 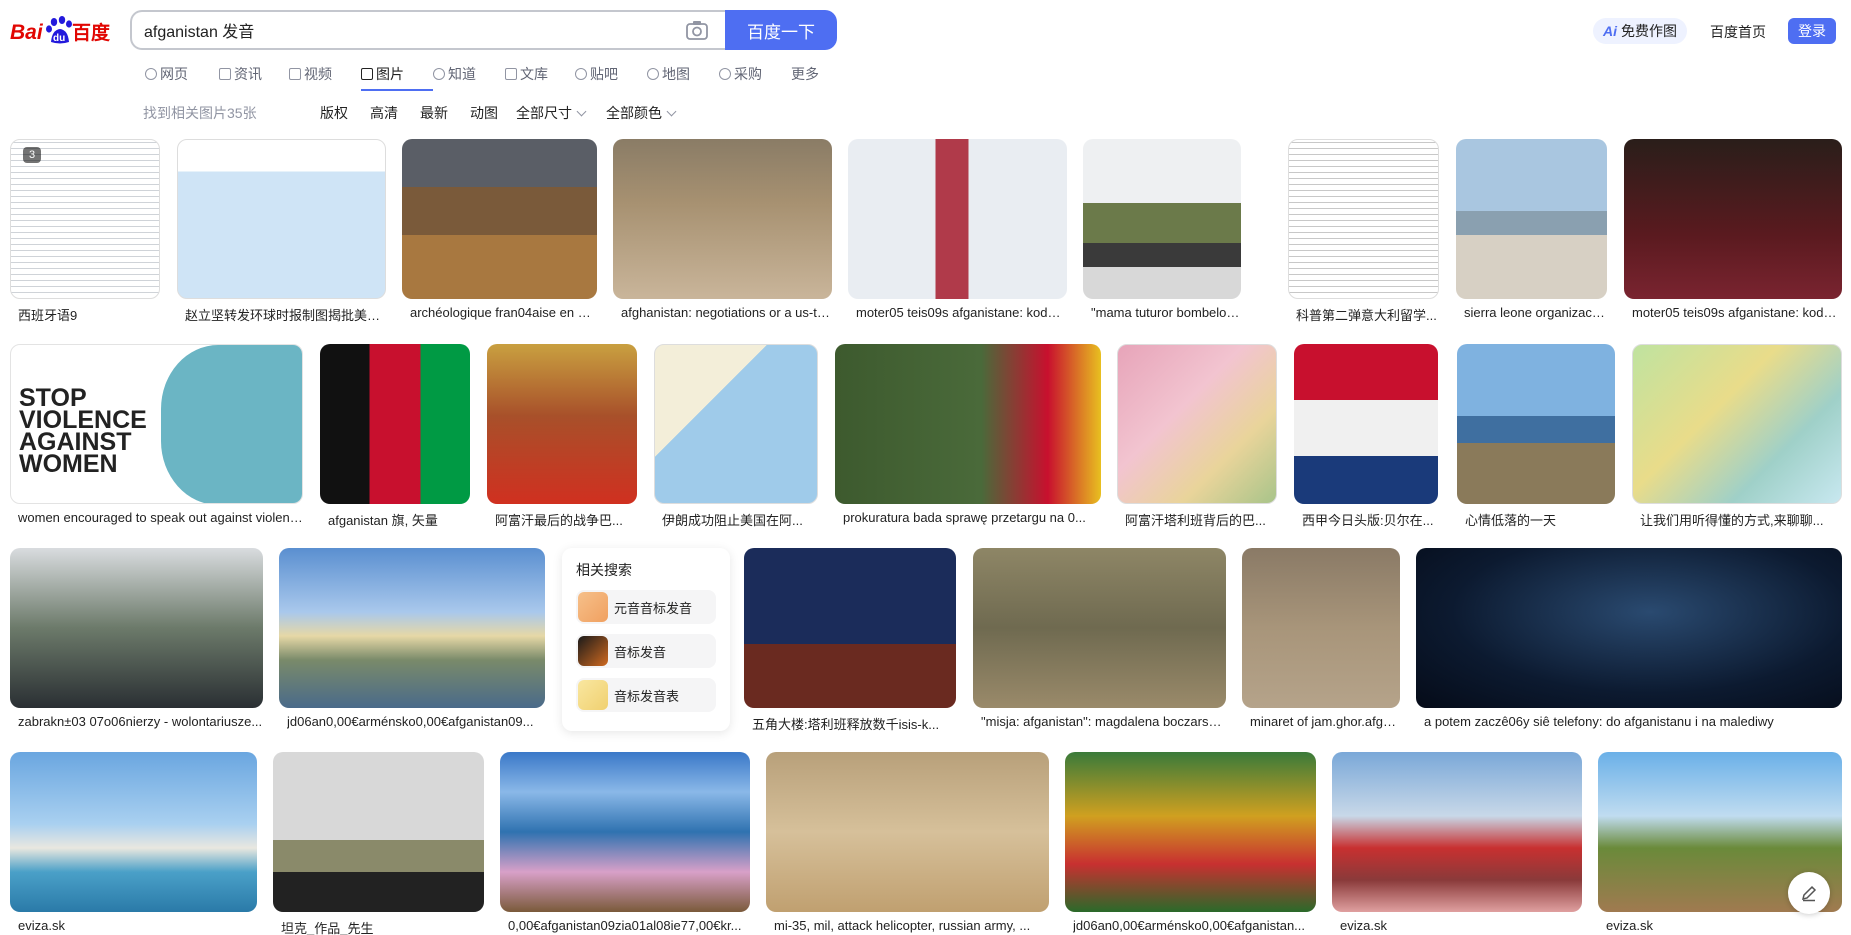 I want to click on filter-animated: 动图, so click(x=484, y=113).